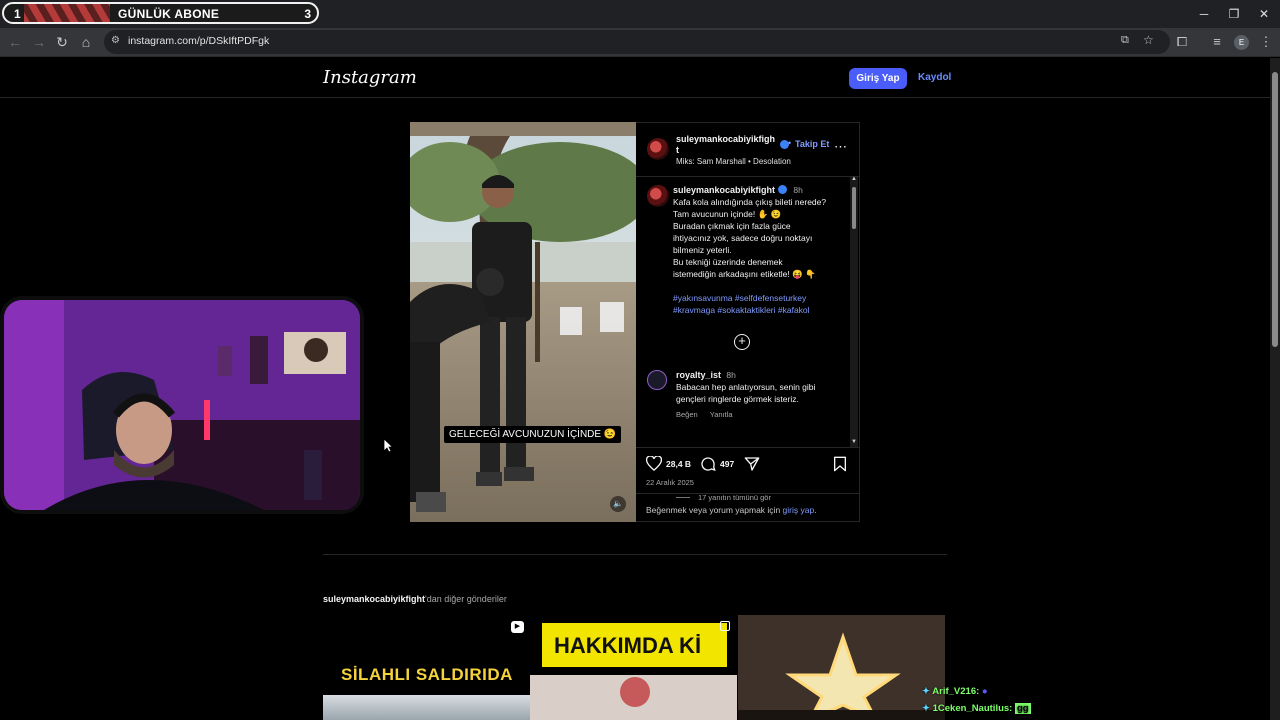  Describe the element at coordinates (39, 42) in the screenshot. I see `forward-icon: →` at that location.